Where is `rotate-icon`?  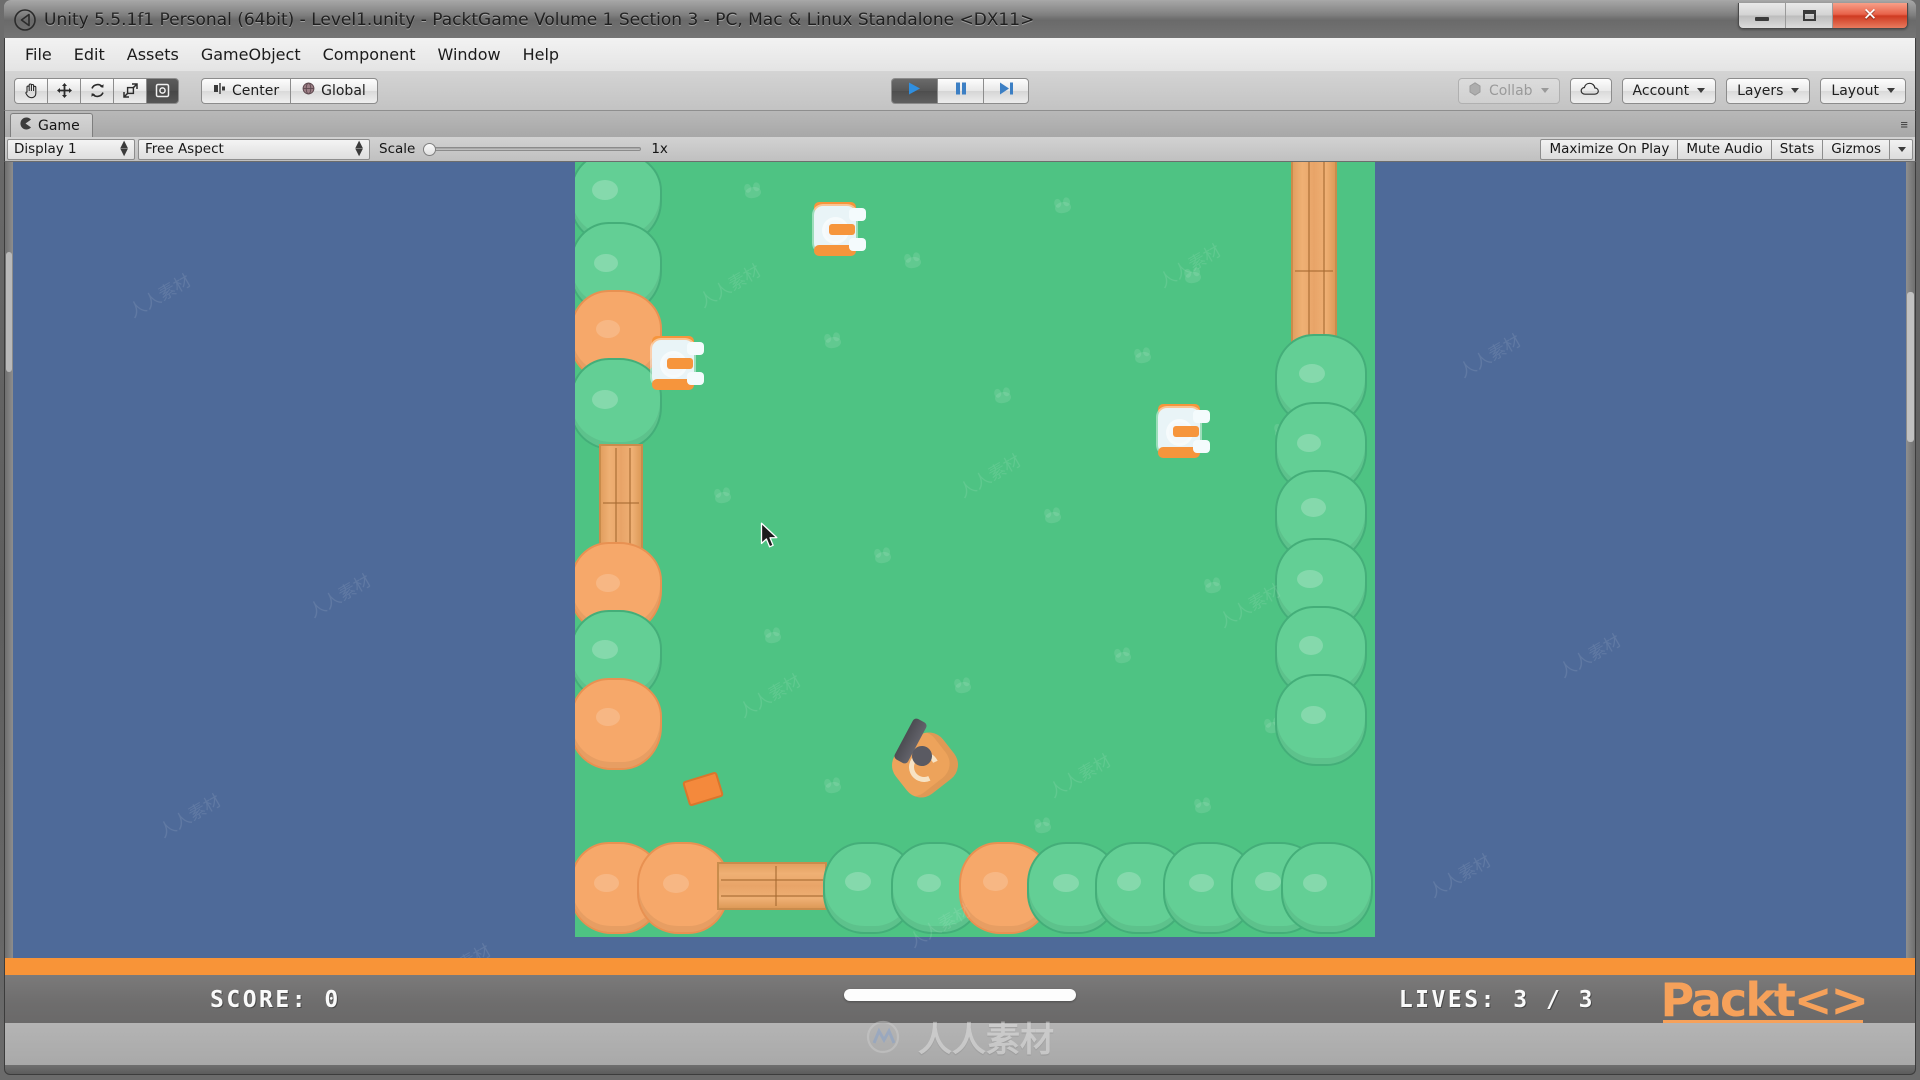 rotate-icon is located at coordinates (97, 90).